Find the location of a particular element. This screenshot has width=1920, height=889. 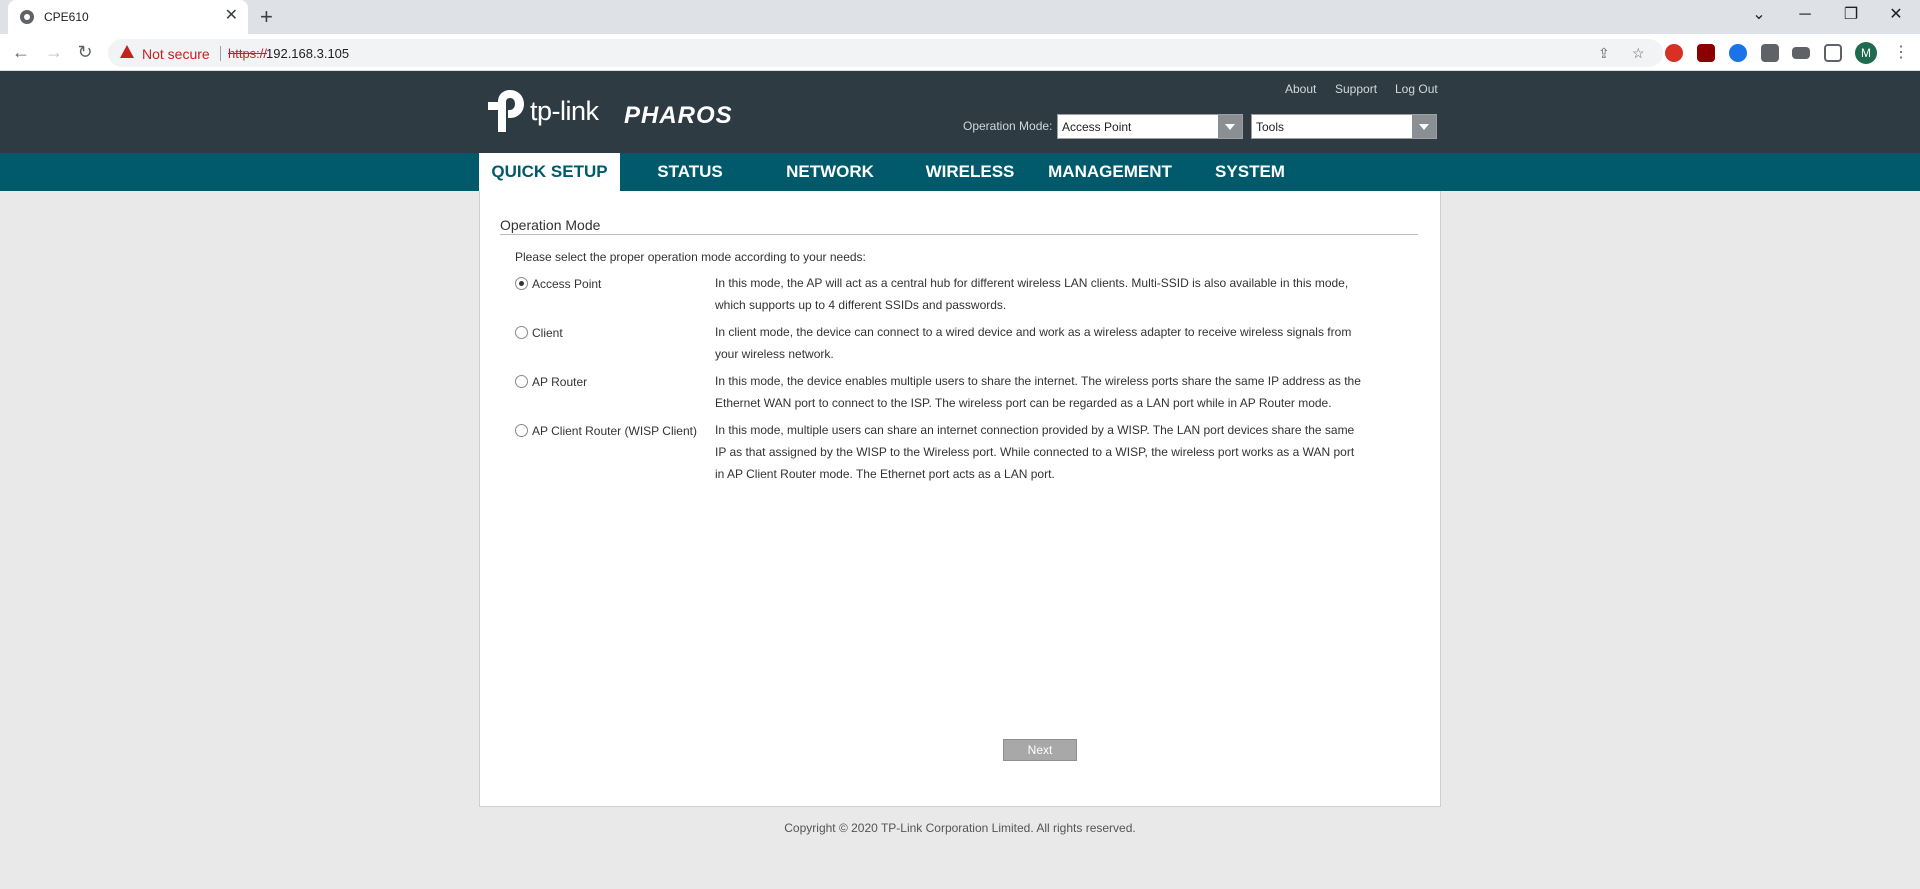

mode-label-access-point: Access Point is located at coordinates (566, 284).